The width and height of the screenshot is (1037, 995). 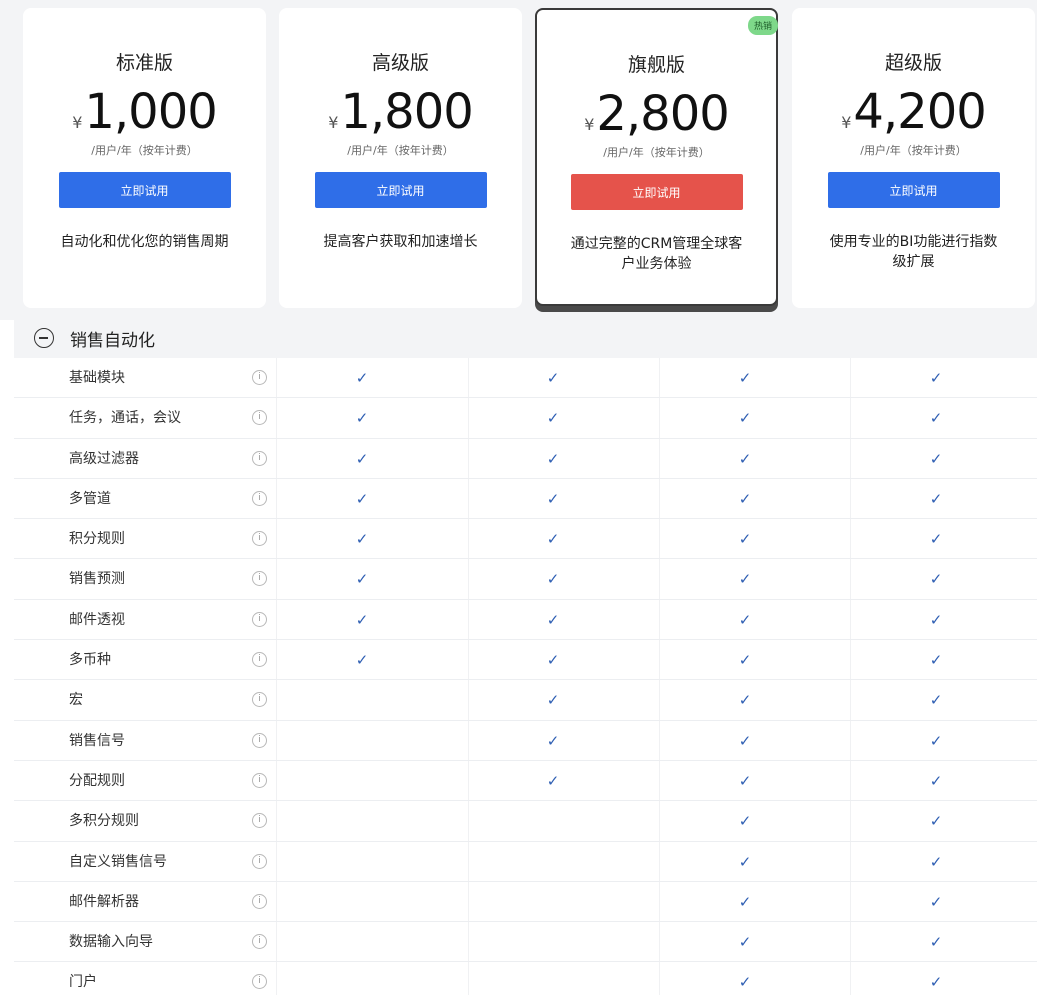 What do you see at coordinates (762, 25) in the screenshot?
I see `hot-badge: 热销` at bounding box center [762, 25].